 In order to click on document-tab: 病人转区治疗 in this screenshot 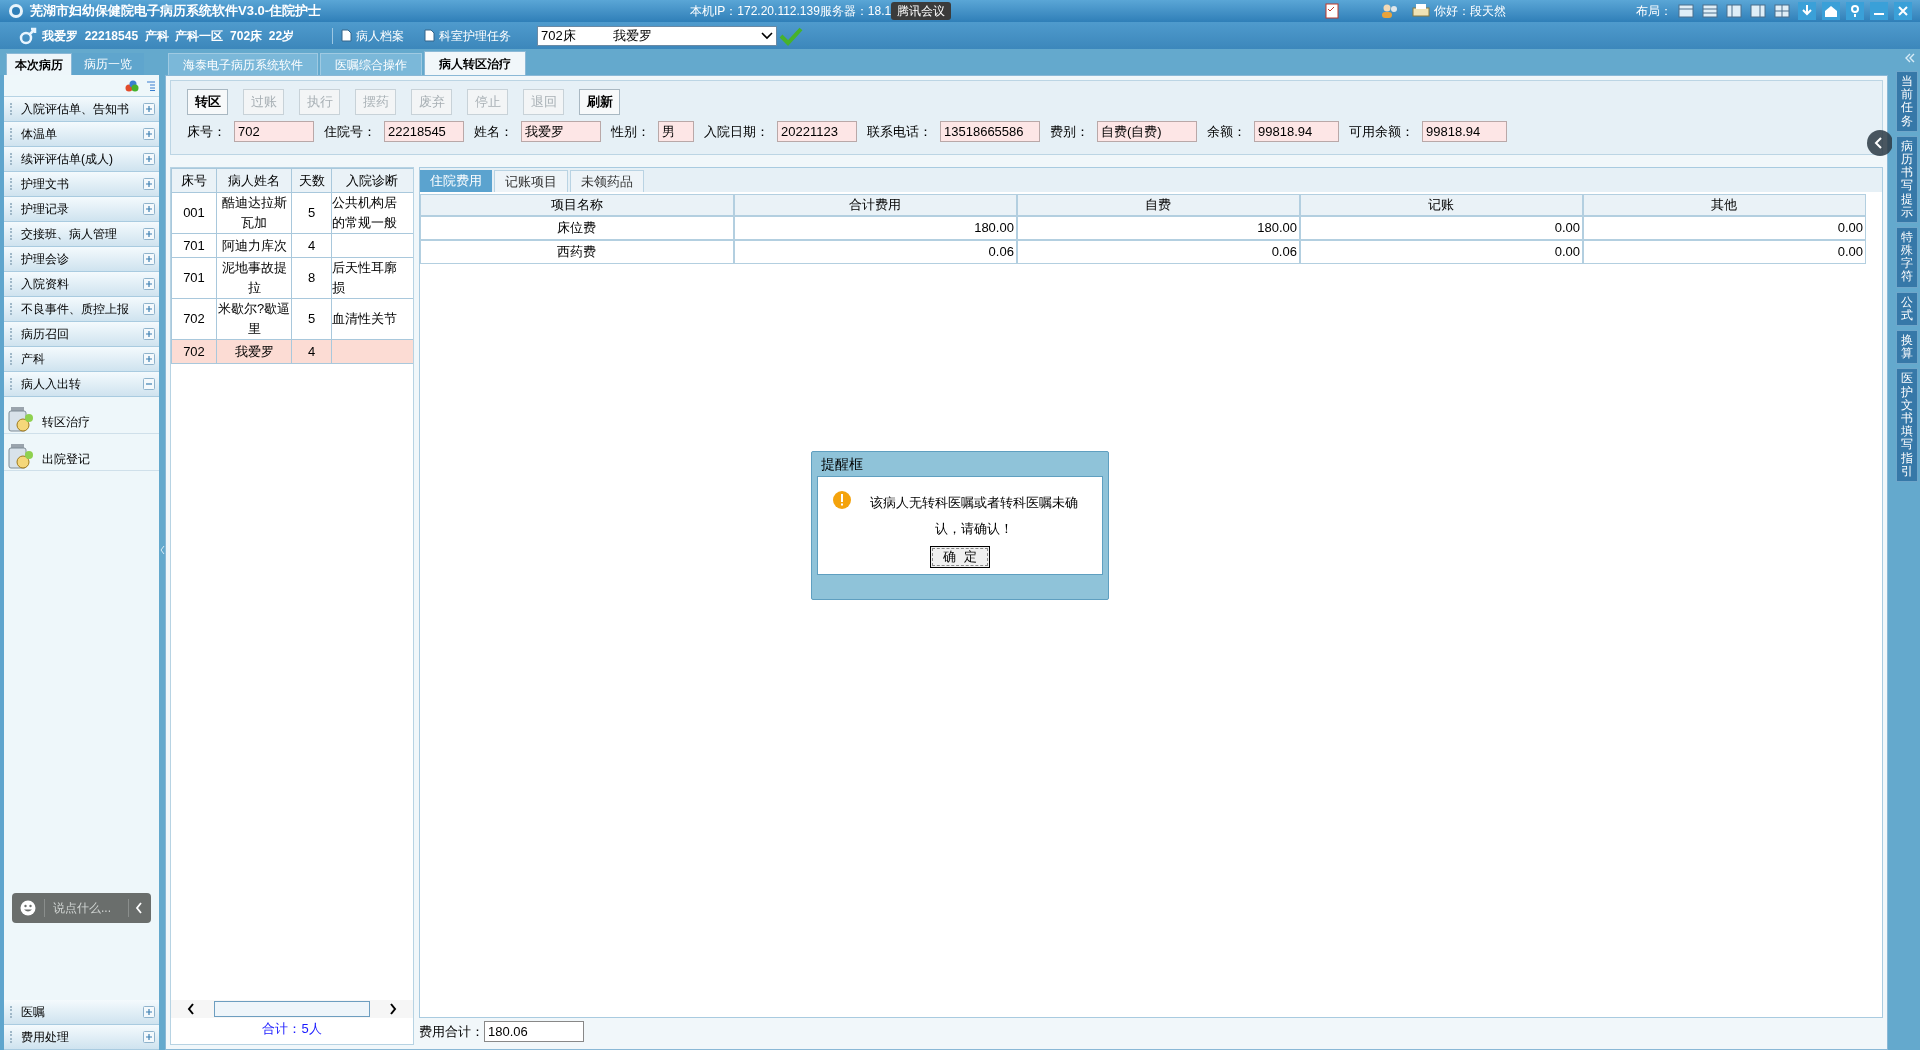, I will do `click(475, 63)`.